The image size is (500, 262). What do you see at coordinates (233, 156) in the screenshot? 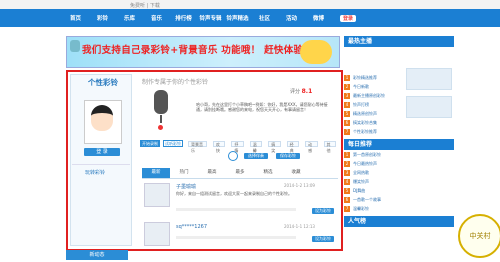
I see `play-icon` at bounding box center [233, 156].